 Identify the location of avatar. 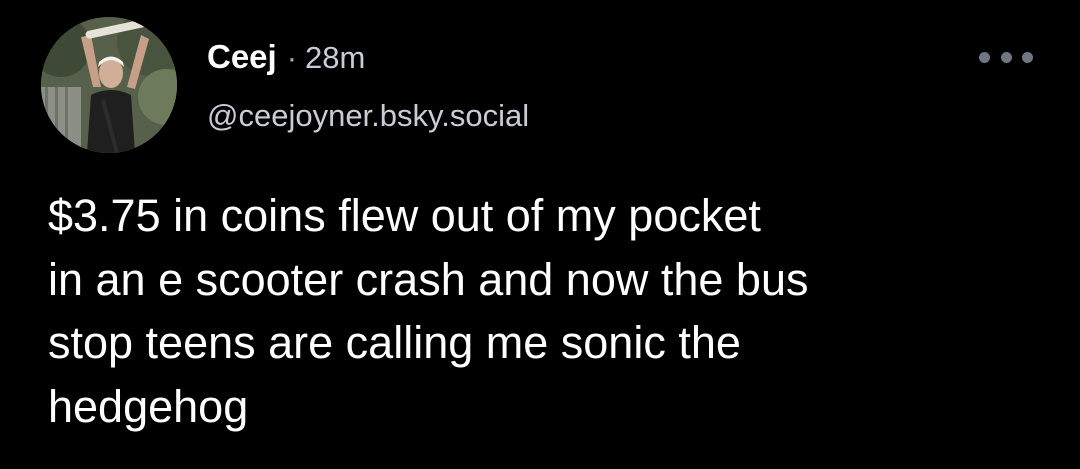
(109, 85).